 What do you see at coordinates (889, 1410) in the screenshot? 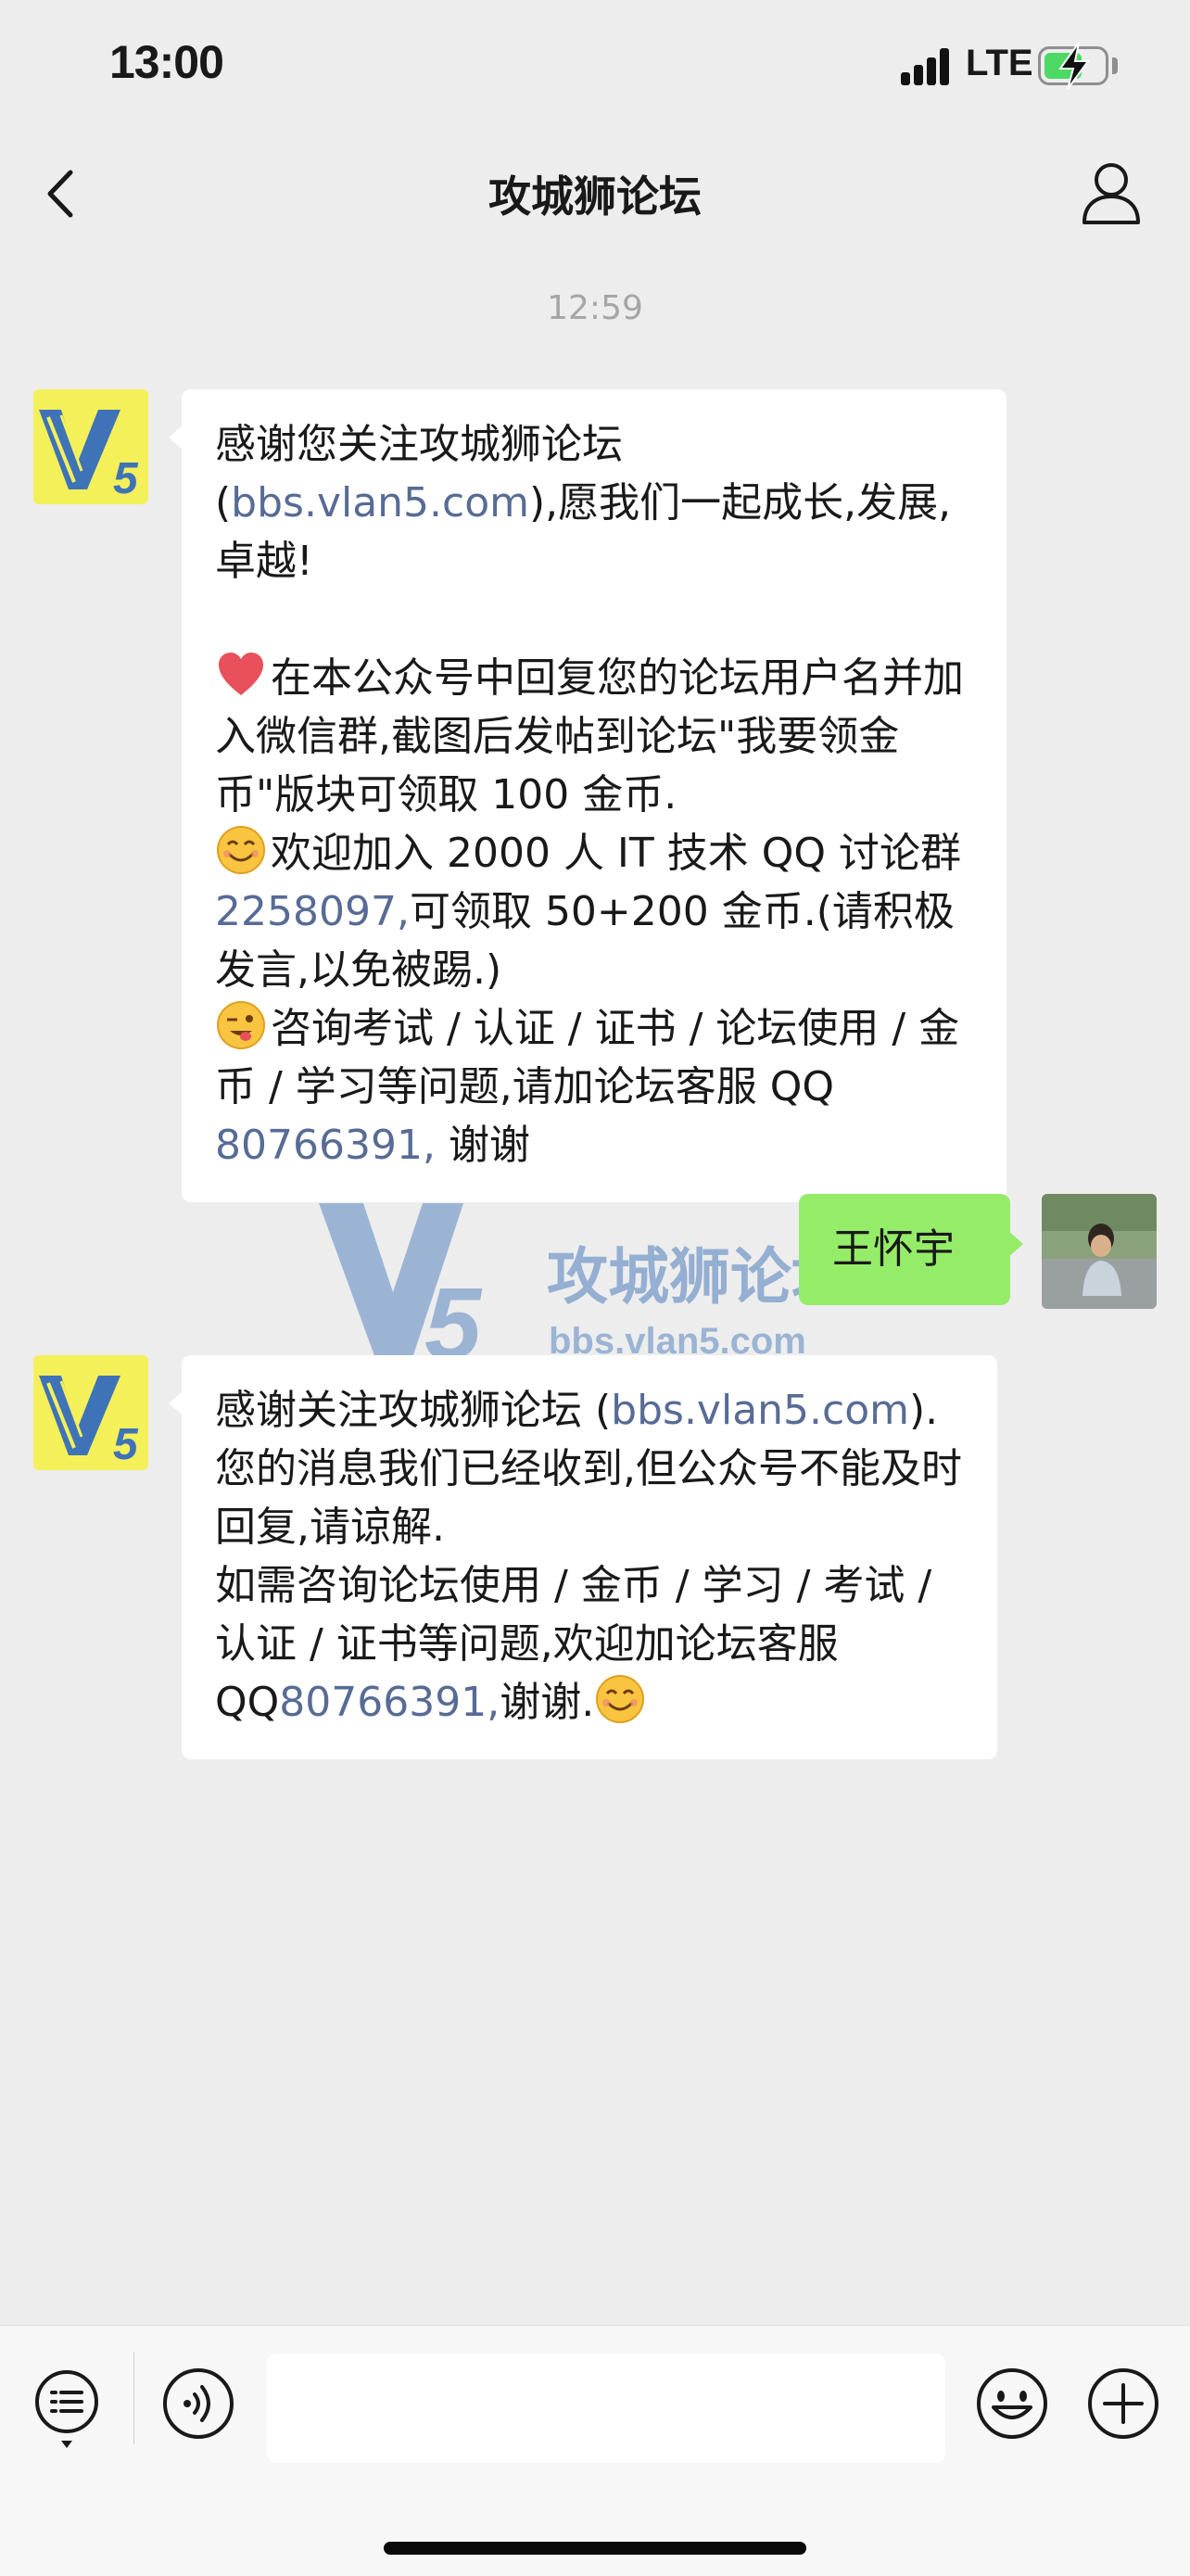
I see `forum-link-cont: m` at bounding box center [889, 1410].